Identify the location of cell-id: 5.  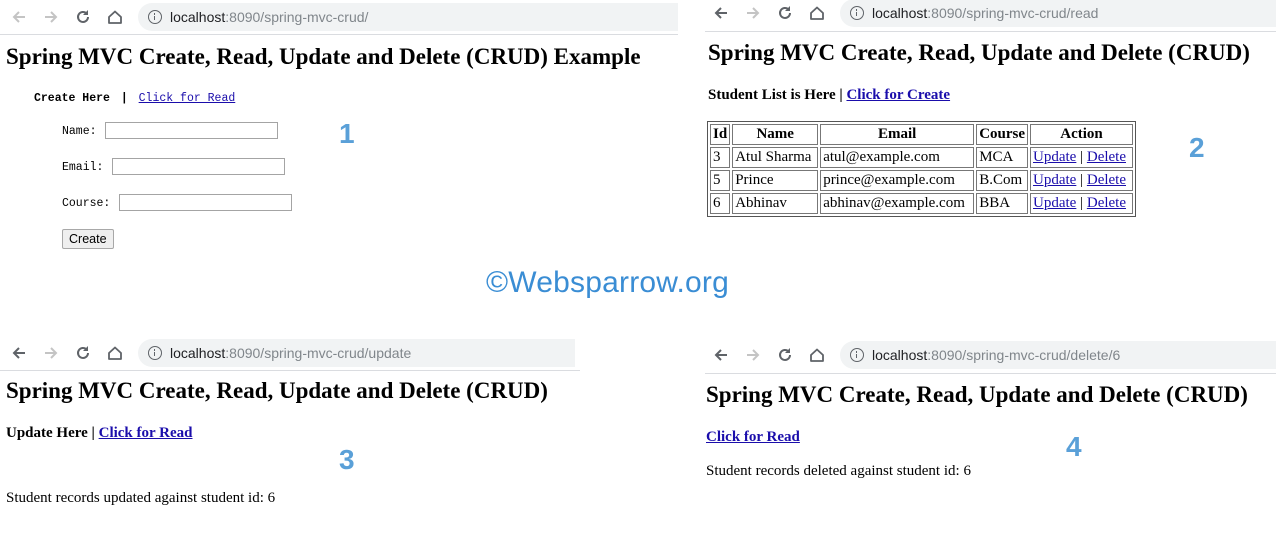
(720, 180).